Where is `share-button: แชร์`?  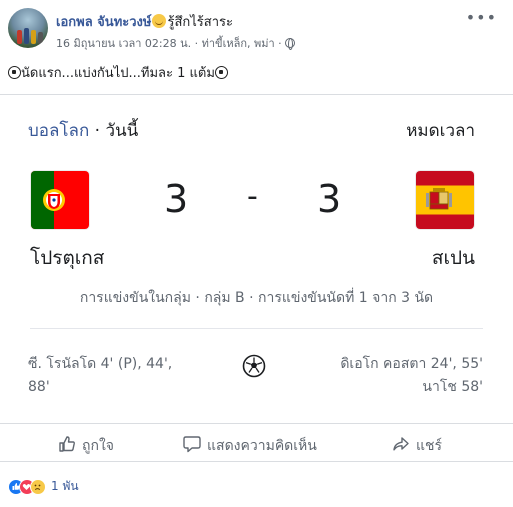
share-button: แชร์ is located at coordinates (417, 446).